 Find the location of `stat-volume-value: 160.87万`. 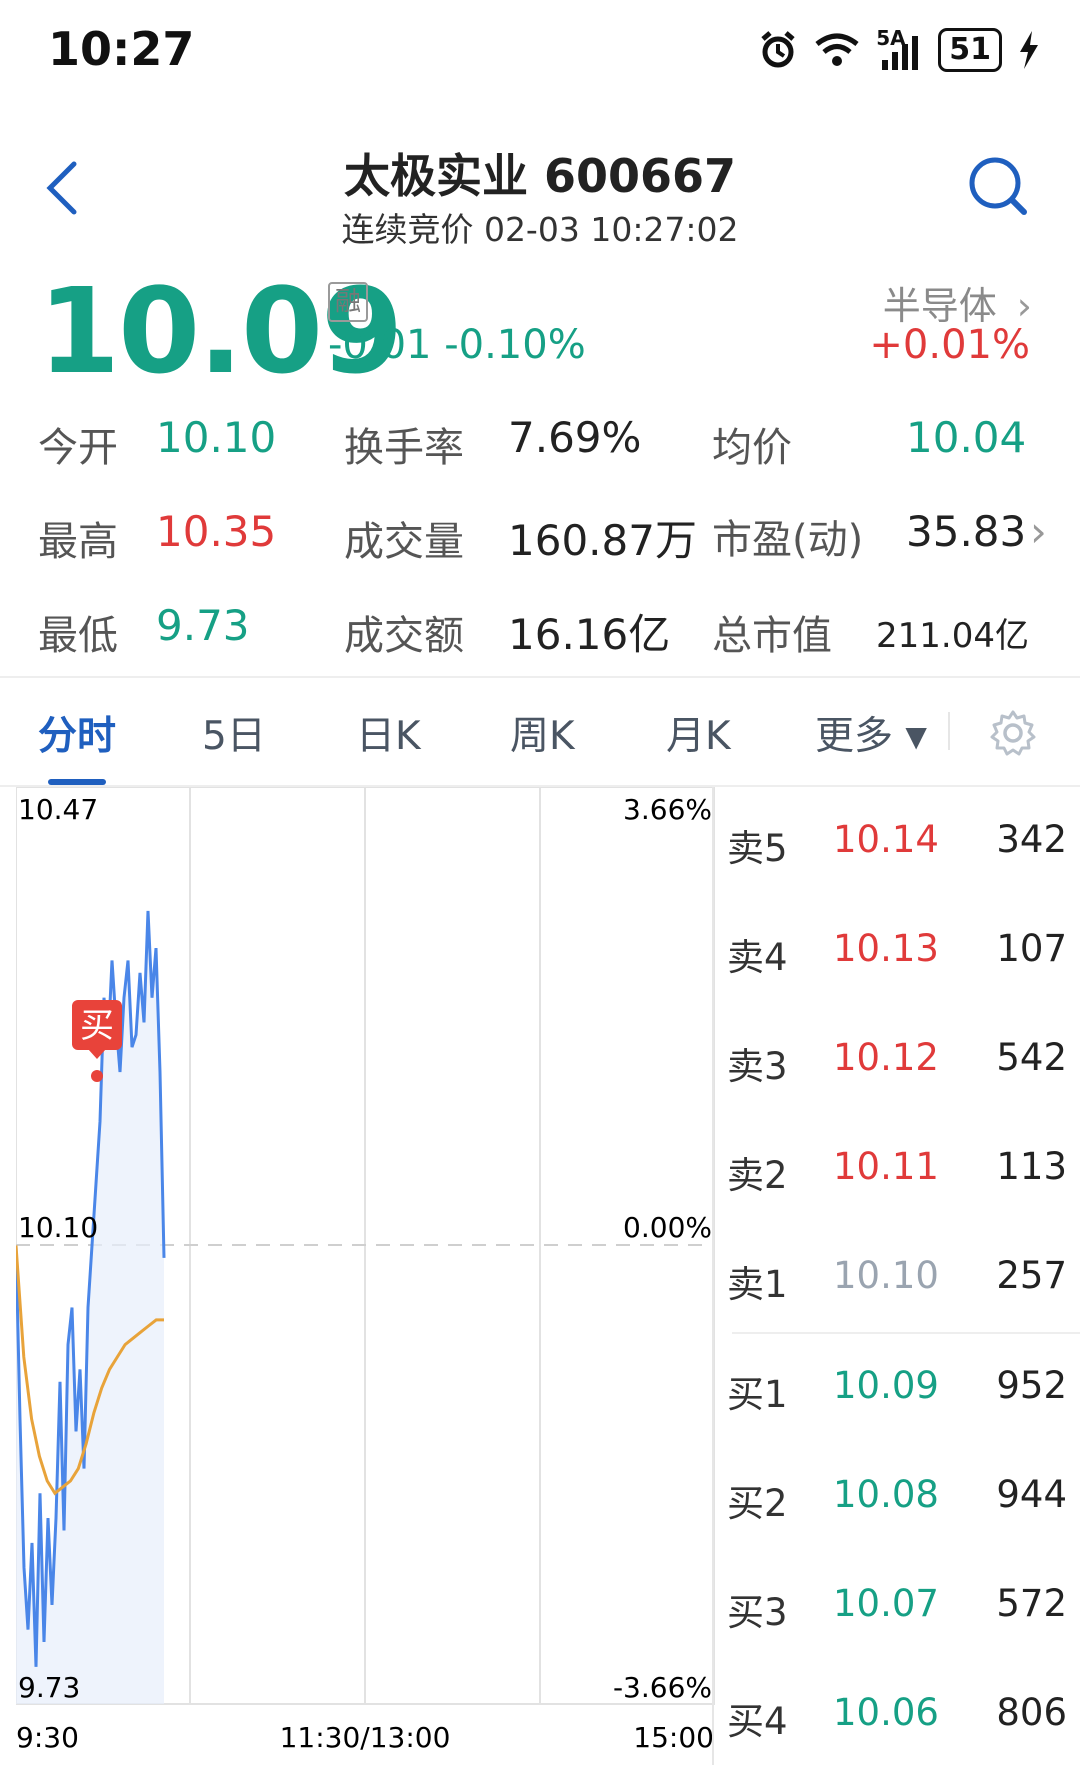

stat-volume-value: 160.87万 is located at coordinates (602, 540).